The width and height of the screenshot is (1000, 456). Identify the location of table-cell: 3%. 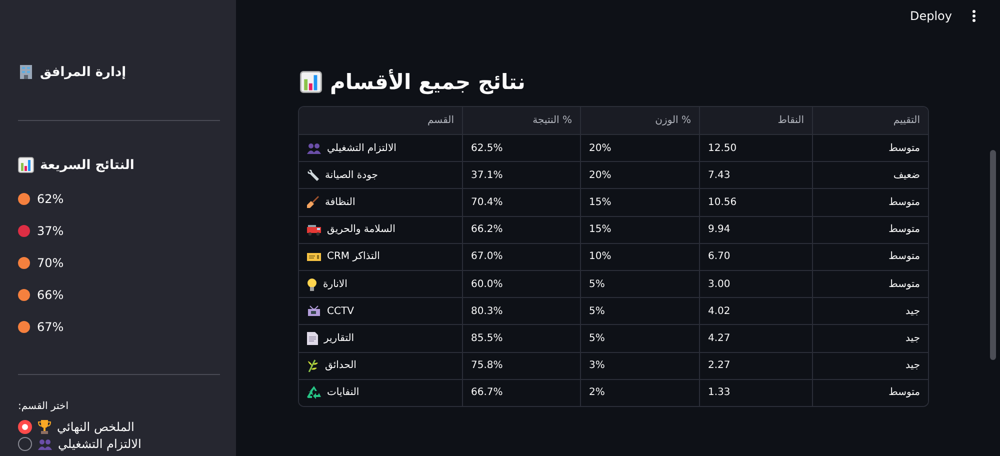
(597, 366).